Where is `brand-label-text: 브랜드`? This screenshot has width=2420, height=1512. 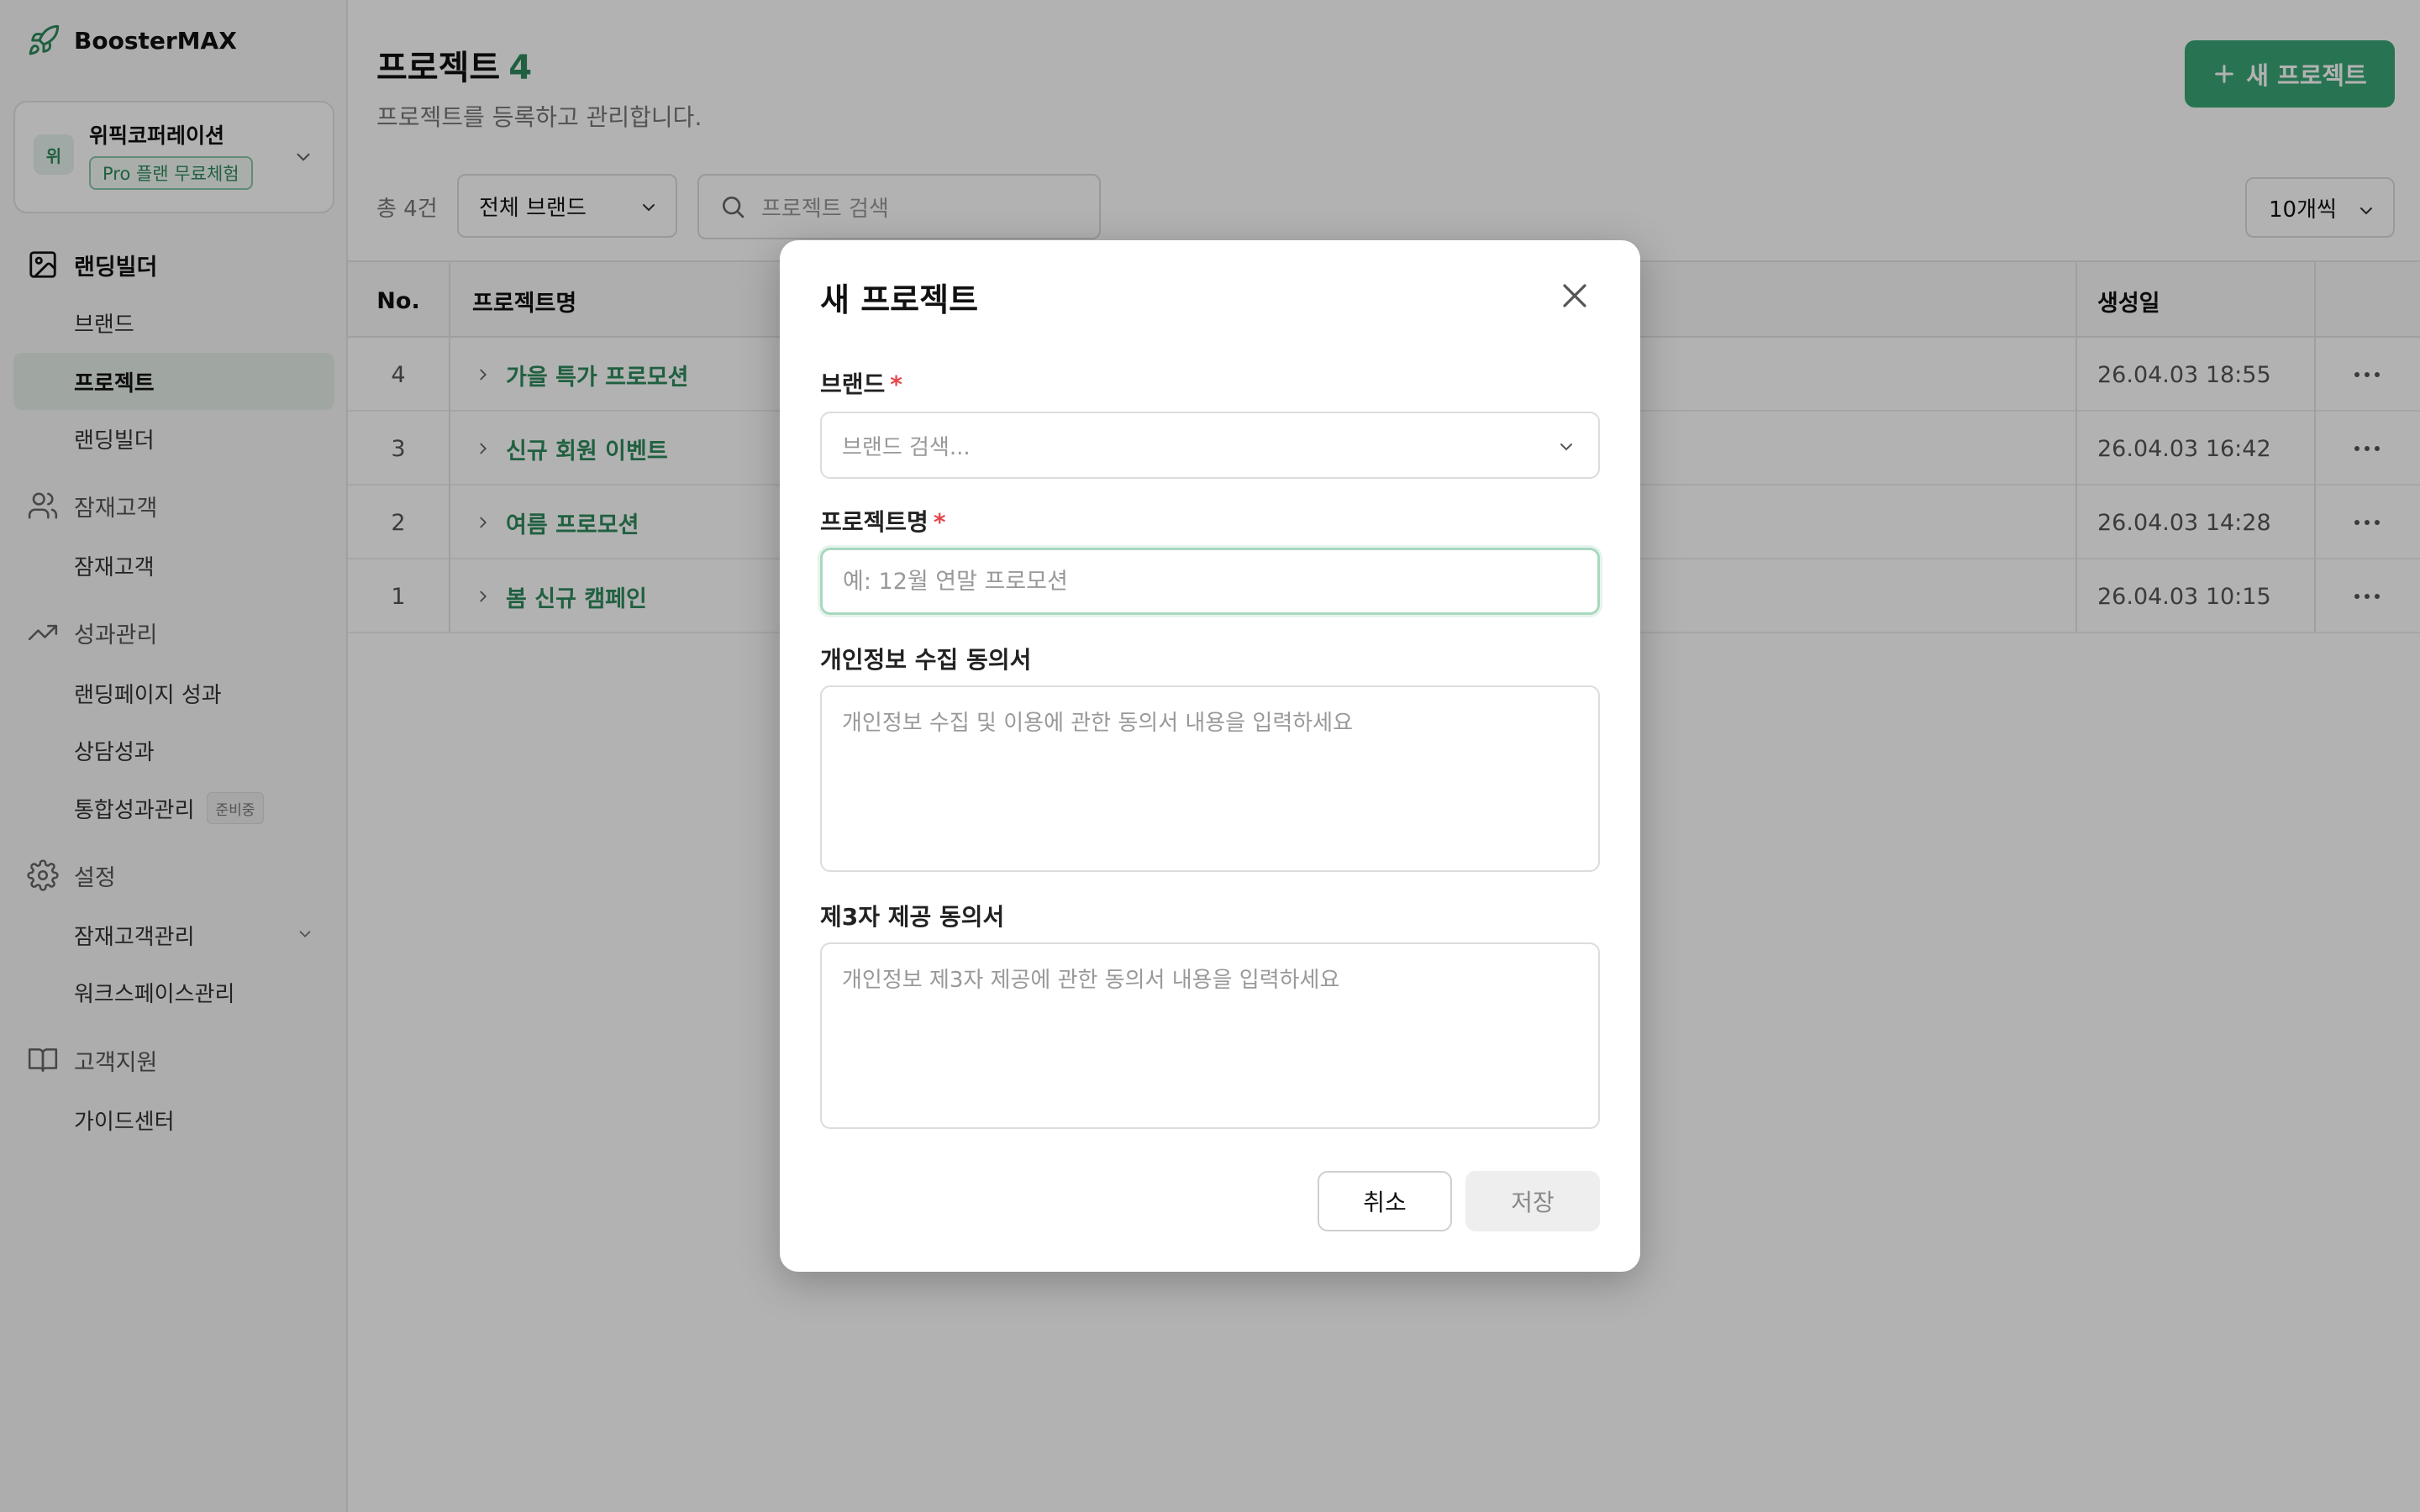 brand-label-text: 브랜드 is located at coordinates (853, 384).